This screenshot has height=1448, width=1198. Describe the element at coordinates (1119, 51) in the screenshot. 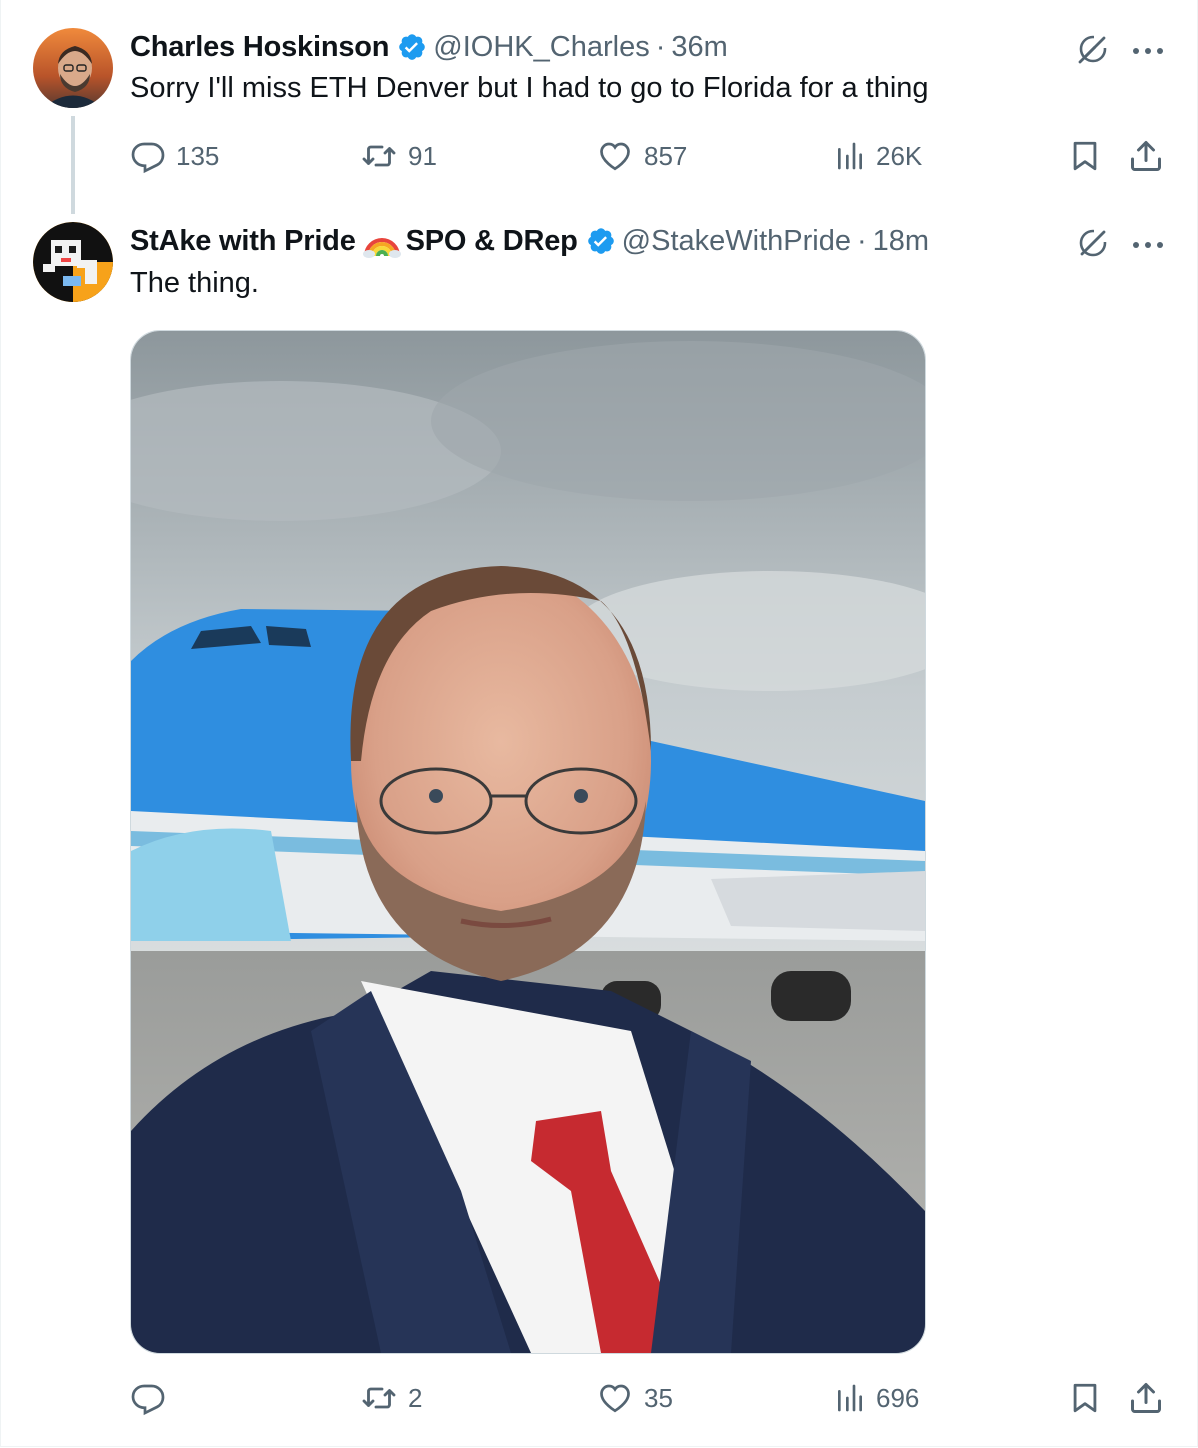

I see `tweet-1-top-actions` at that location.